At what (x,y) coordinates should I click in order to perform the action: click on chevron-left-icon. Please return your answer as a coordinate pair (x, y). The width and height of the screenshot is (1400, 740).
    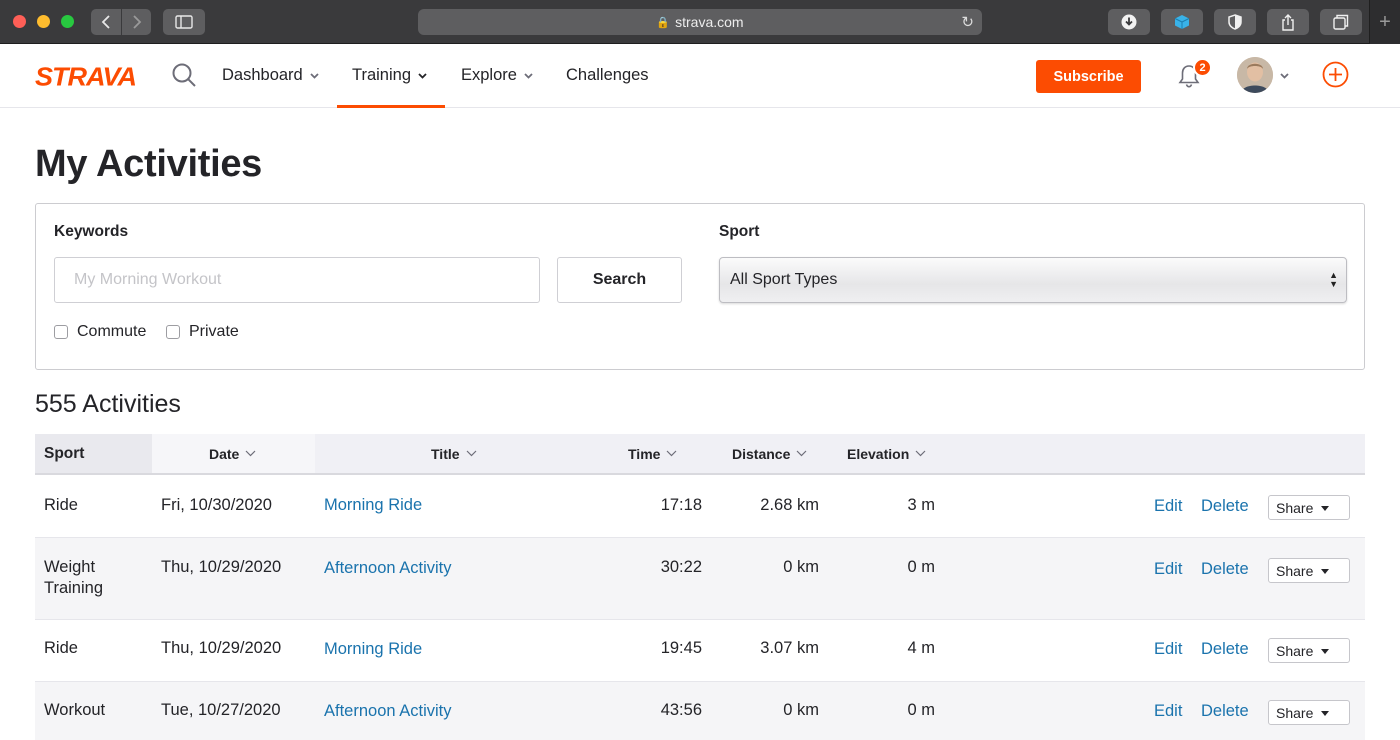
    Looking at the image, I should click on (105, 22).